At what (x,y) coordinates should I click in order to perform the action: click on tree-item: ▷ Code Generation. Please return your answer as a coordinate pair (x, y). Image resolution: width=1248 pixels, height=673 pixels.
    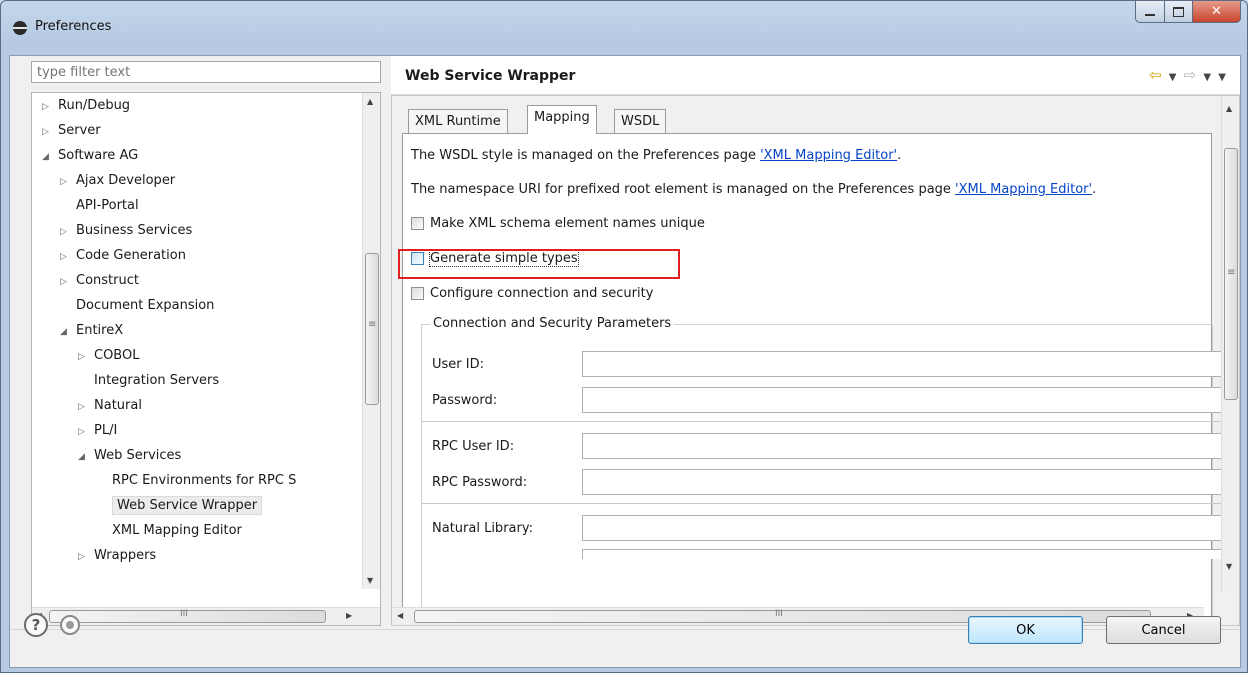
    Looking at the image, I should click on (123, 256).